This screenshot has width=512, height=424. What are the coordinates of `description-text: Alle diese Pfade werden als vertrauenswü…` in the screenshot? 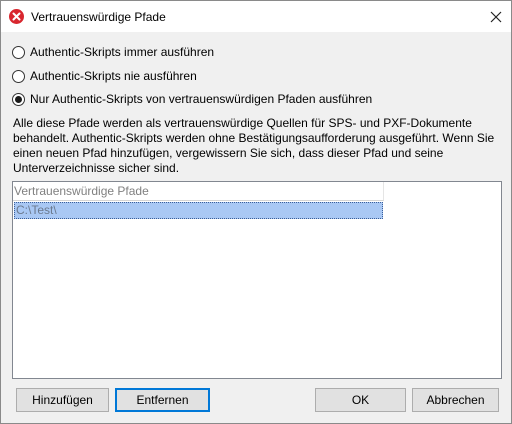 It's located at (259, 146).